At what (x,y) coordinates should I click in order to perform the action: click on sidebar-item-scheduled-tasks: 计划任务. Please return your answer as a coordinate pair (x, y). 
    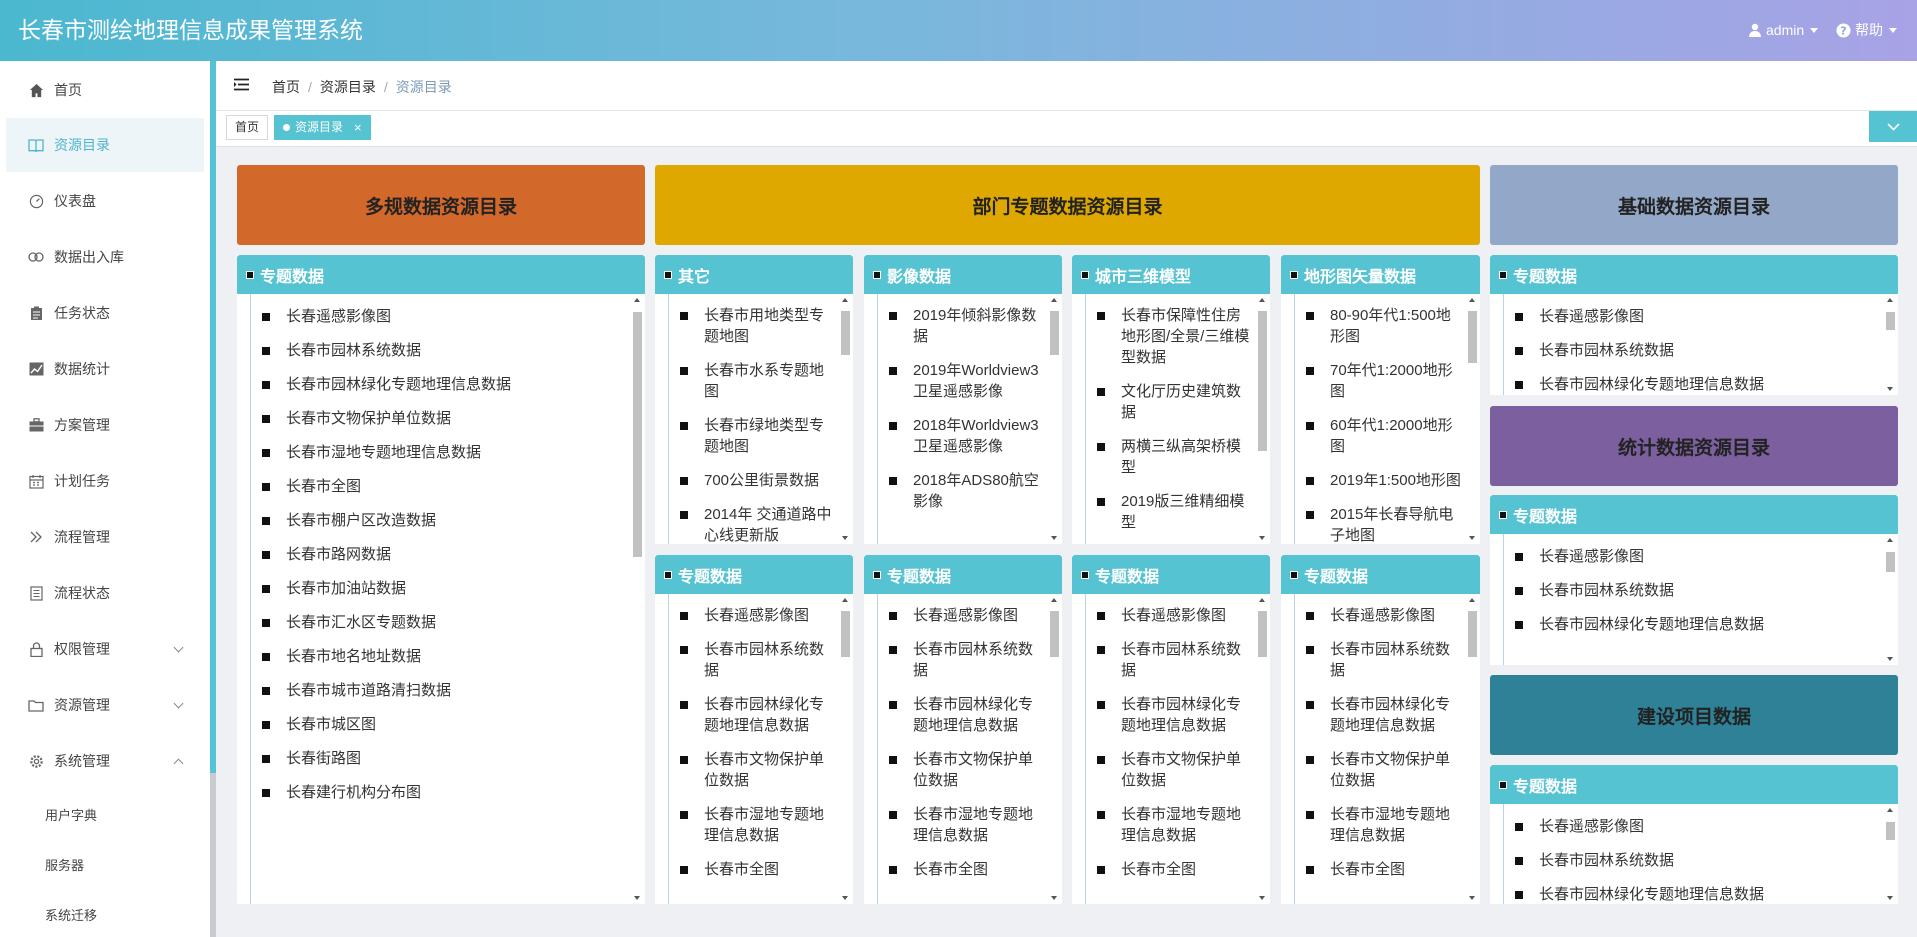
    Looking at the image, I should click on (104, 481).